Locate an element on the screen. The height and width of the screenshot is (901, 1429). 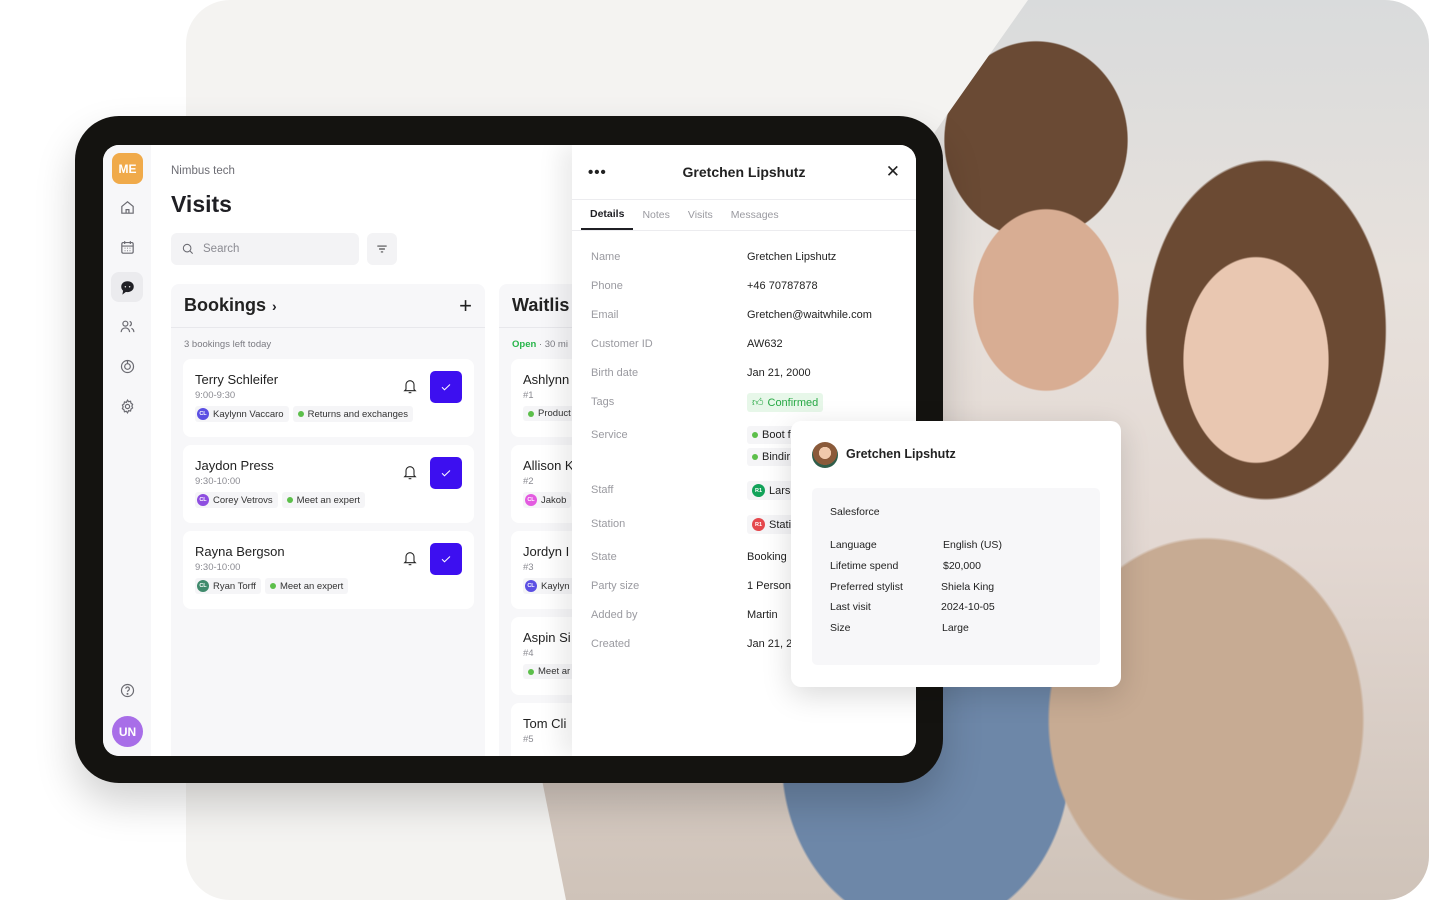
field-value: Gretchen Lipshutz is located at coordinates (791, 257).